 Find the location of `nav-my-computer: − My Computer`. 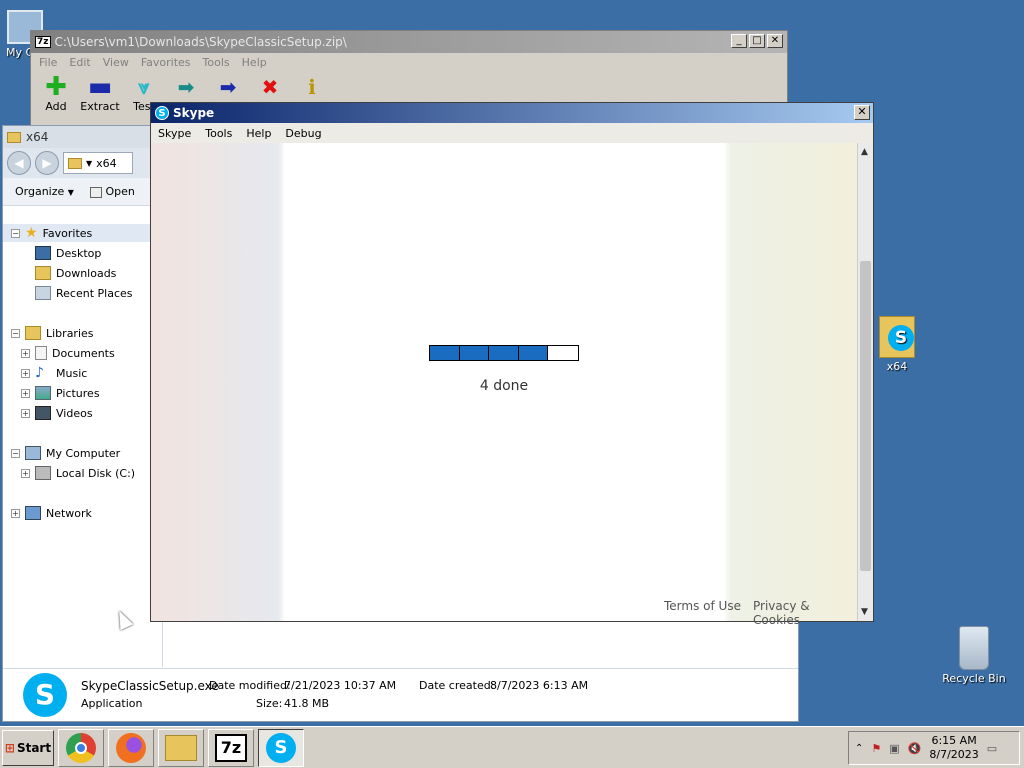

nav-my-computer: − My Computer is located at coordinates (65, 453).